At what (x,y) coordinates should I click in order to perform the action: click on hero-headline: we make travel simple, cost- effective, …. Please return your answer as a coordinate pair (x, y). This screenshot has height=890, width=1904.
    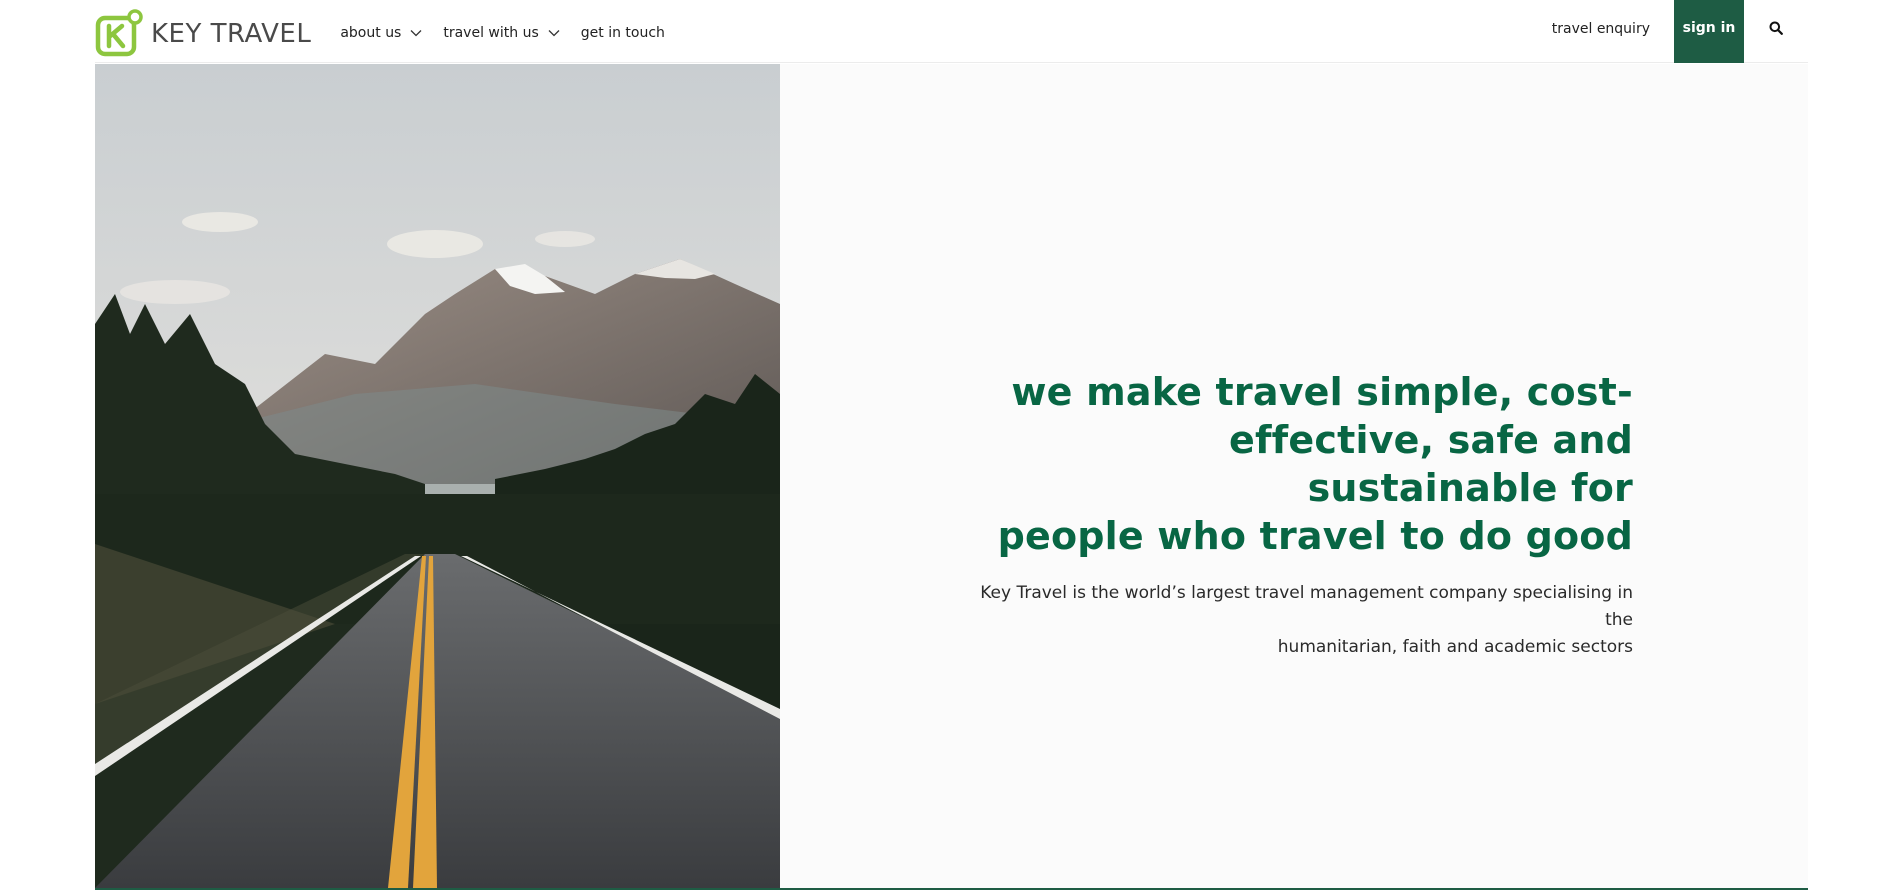
    Looking at the image, I should click on (1304, 464).